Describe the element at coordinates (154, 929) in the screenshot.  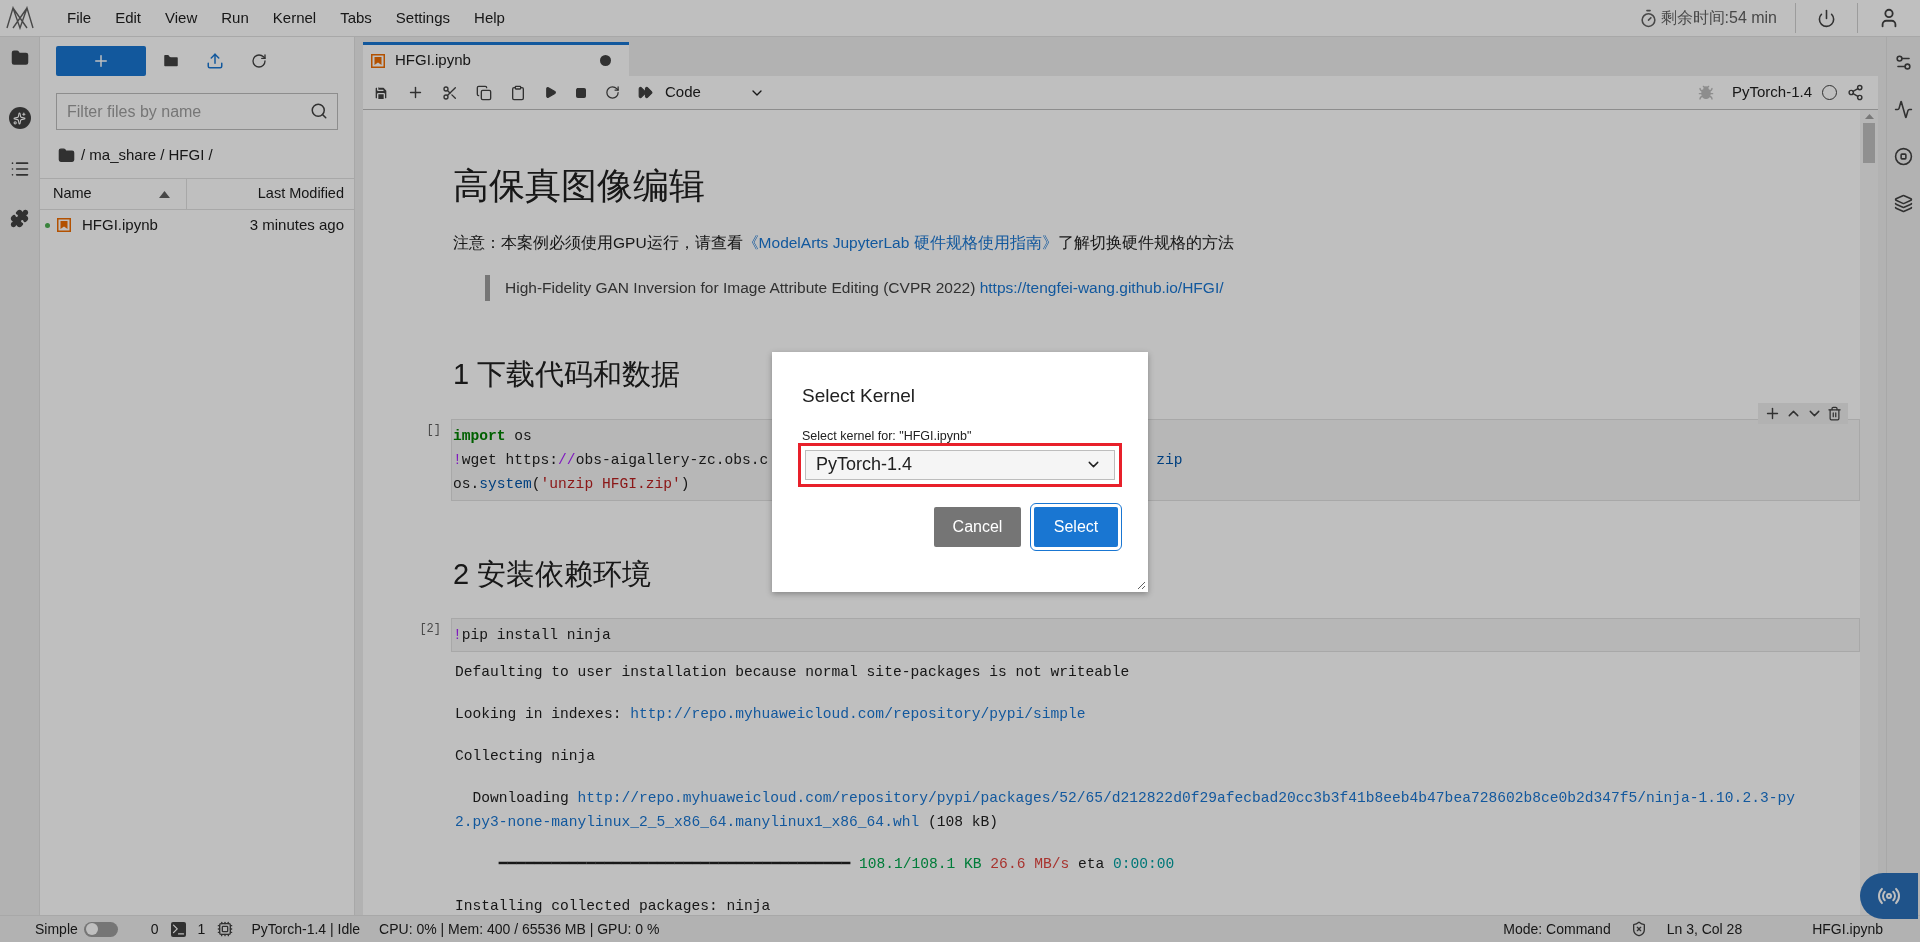
I see `terminal-count: 0` at that location.